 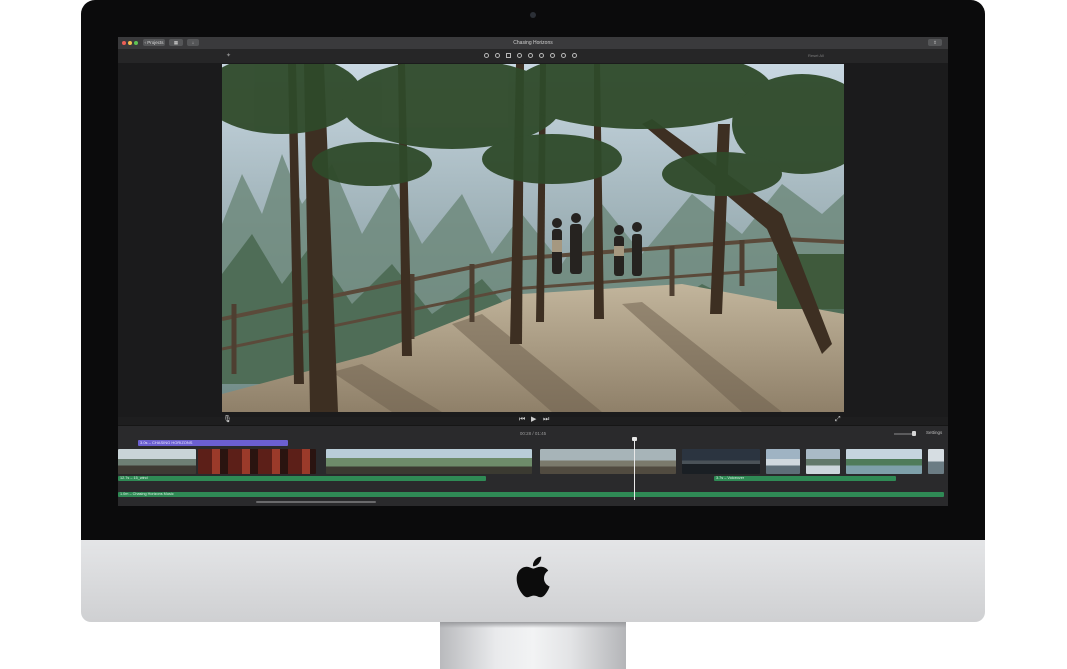 I want to click on share-button: ⇪, so click(x=935, y=42).